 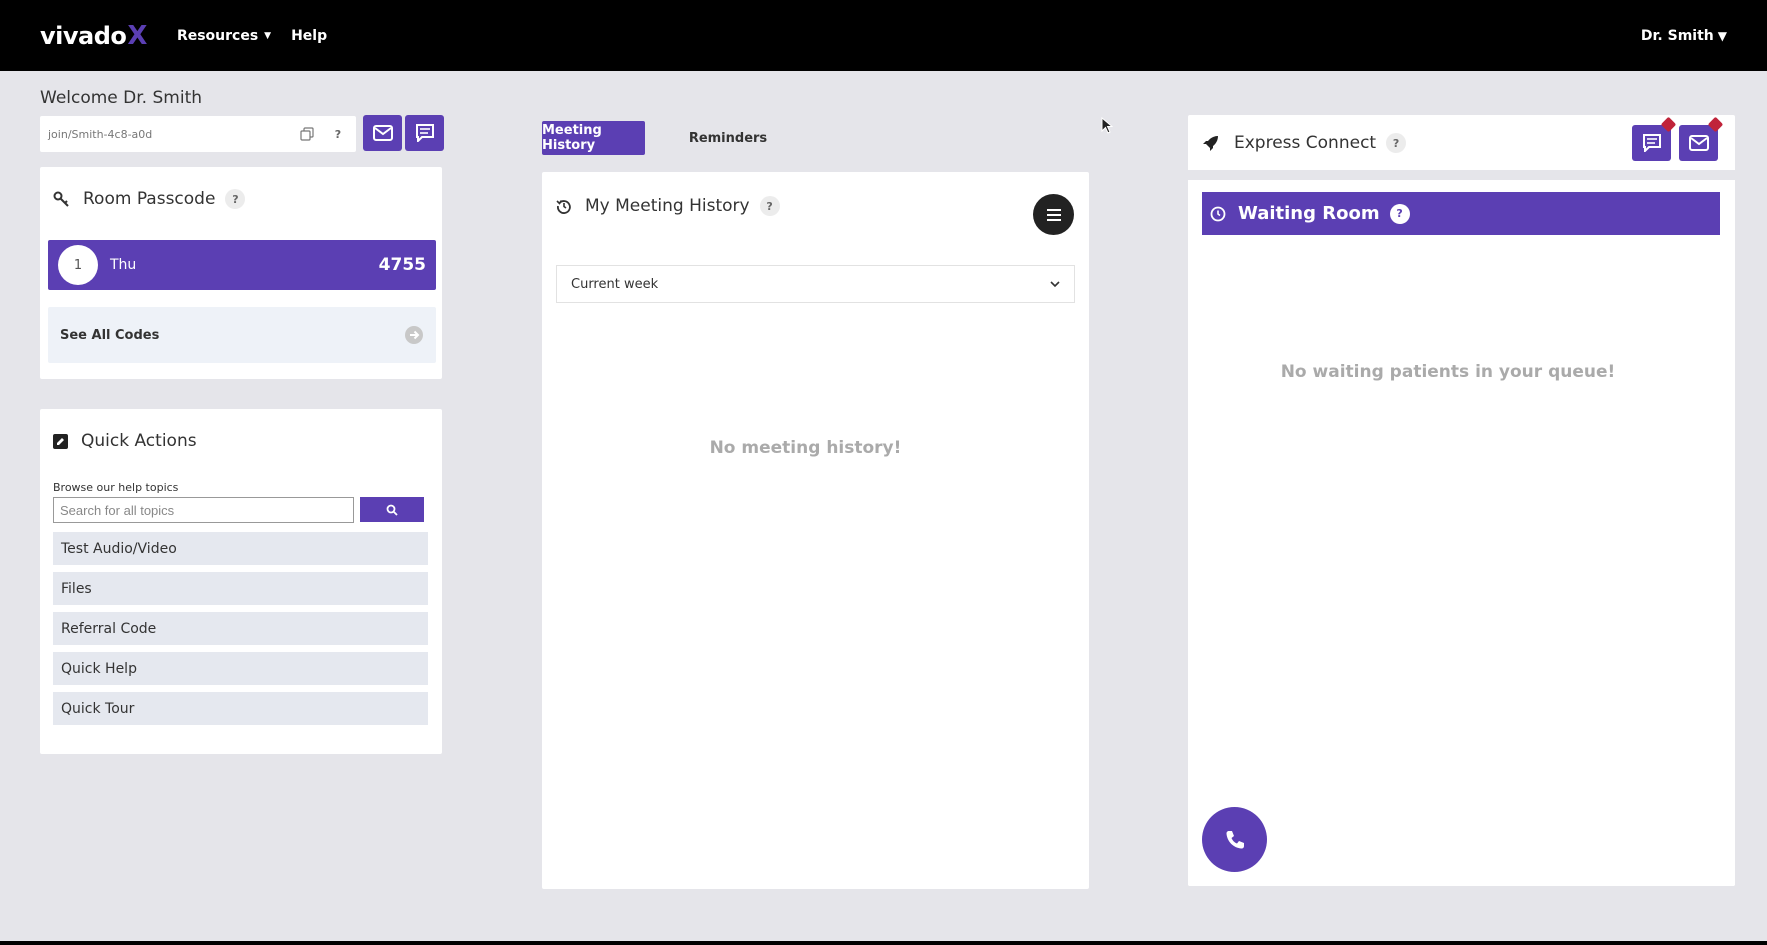 What do you see at coordinates (414, 335) in the screenshot?
I see `arrow-right-circle-icon` at bounding box center [414, 335].